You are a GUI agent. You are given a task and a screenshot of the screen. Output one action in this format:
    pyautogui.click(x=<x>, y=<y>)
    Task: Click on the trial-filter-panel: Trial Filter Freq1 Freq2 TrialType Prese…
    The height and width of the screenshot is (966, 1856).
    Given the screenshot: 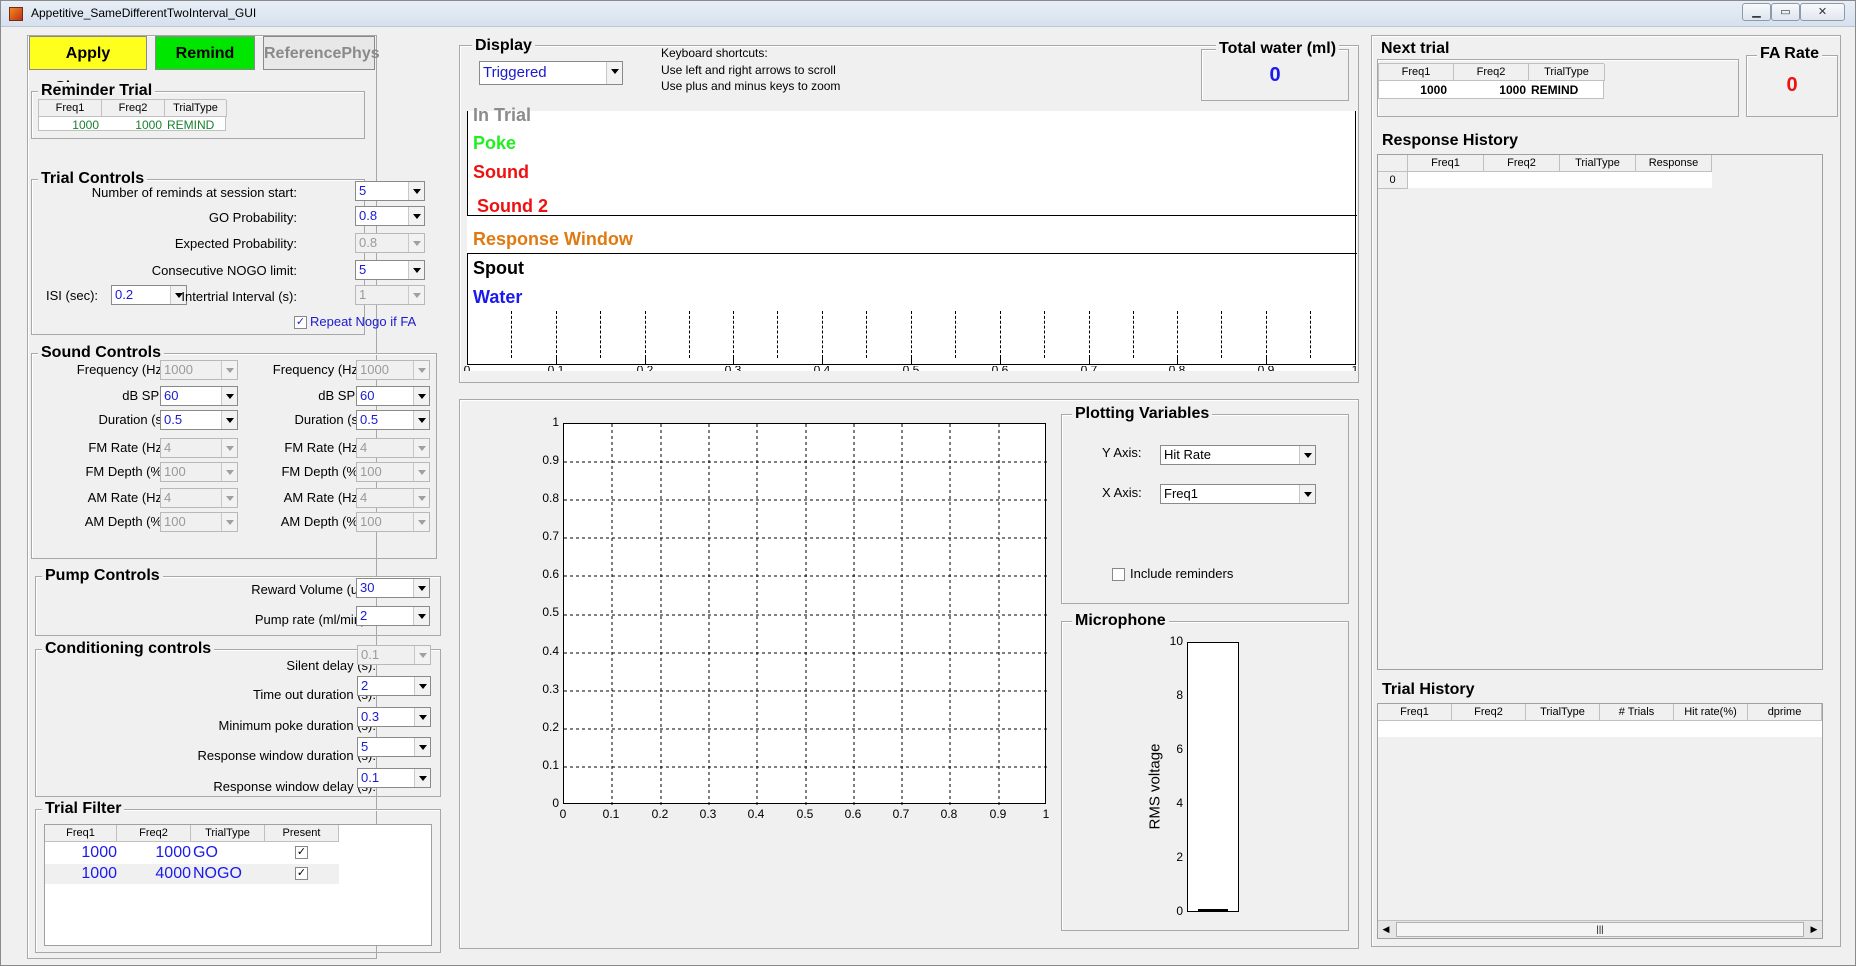 What is the action you would take?
    pyautogui.click(x=238, y=876)
    